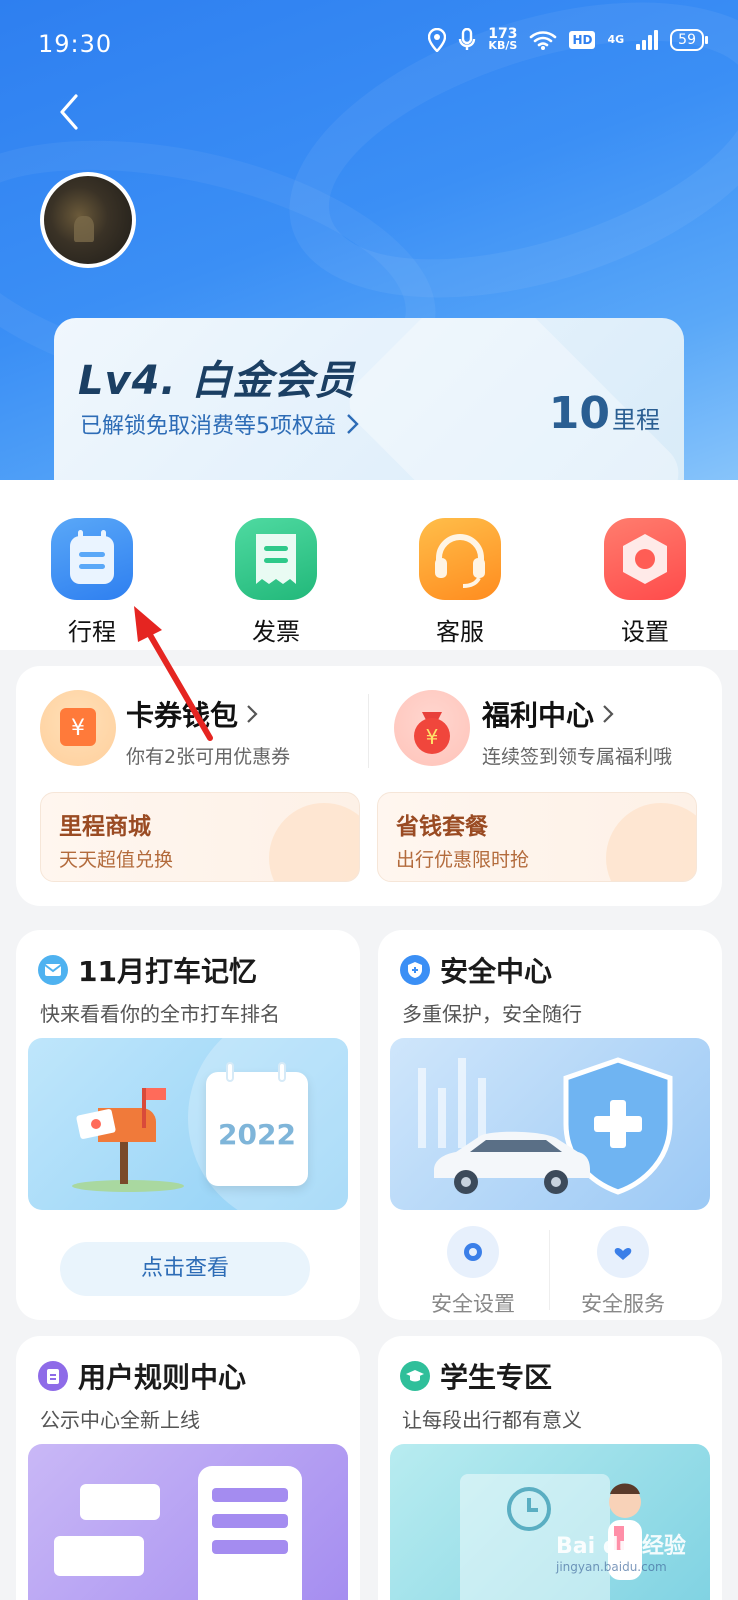 The height and width of the screenshot is (1600, 738). What do you see at coordinates (623, 1304) in the screenshot?
I see `safety-service-label: 安全服务` at bounding box center [623, 1304].